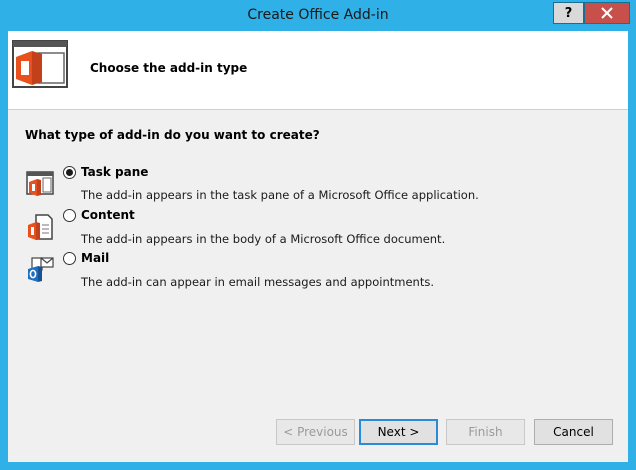 Image resolution: width=636 pixels, height=470 pixels. I want to click on next-button: Next >, so click(398, 432).